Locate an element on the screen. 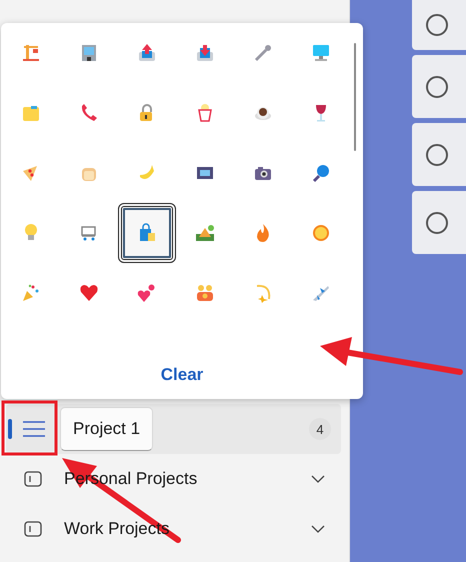 The height and width of the screenshot is (562, 466). list-name-field: Project 1 is located at coordinates (107, 429).